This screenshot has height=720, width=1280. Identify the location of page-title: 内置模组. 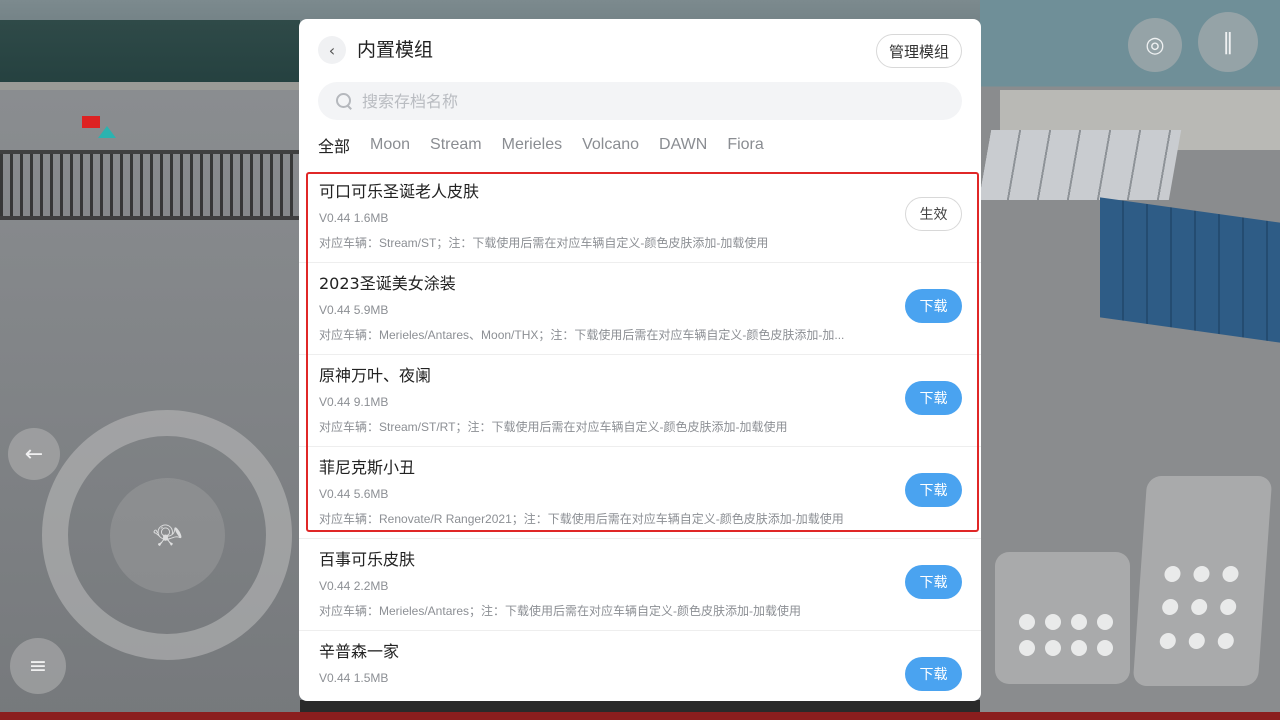
(395, 50).